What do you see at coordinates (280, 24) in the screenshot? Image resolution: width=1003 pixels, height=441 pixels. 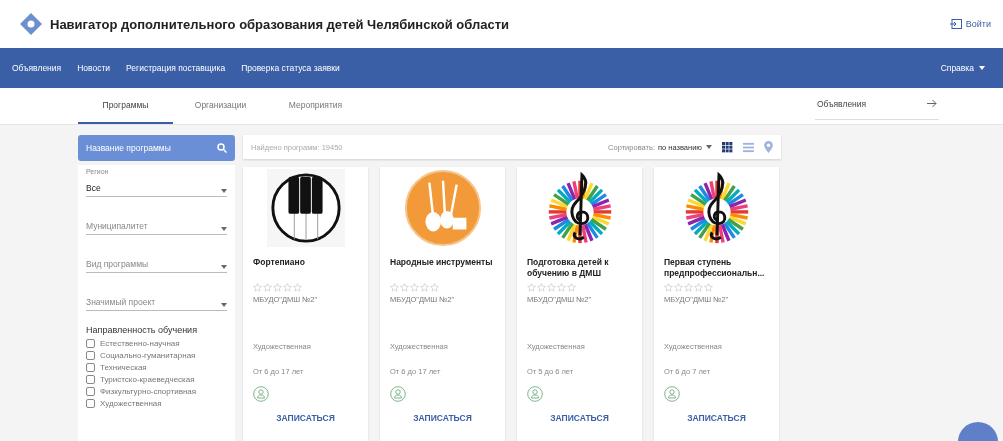 I see `site-title: Навигатор дополнительного образования детей Челябинской области` at bounding box center [280, 24].